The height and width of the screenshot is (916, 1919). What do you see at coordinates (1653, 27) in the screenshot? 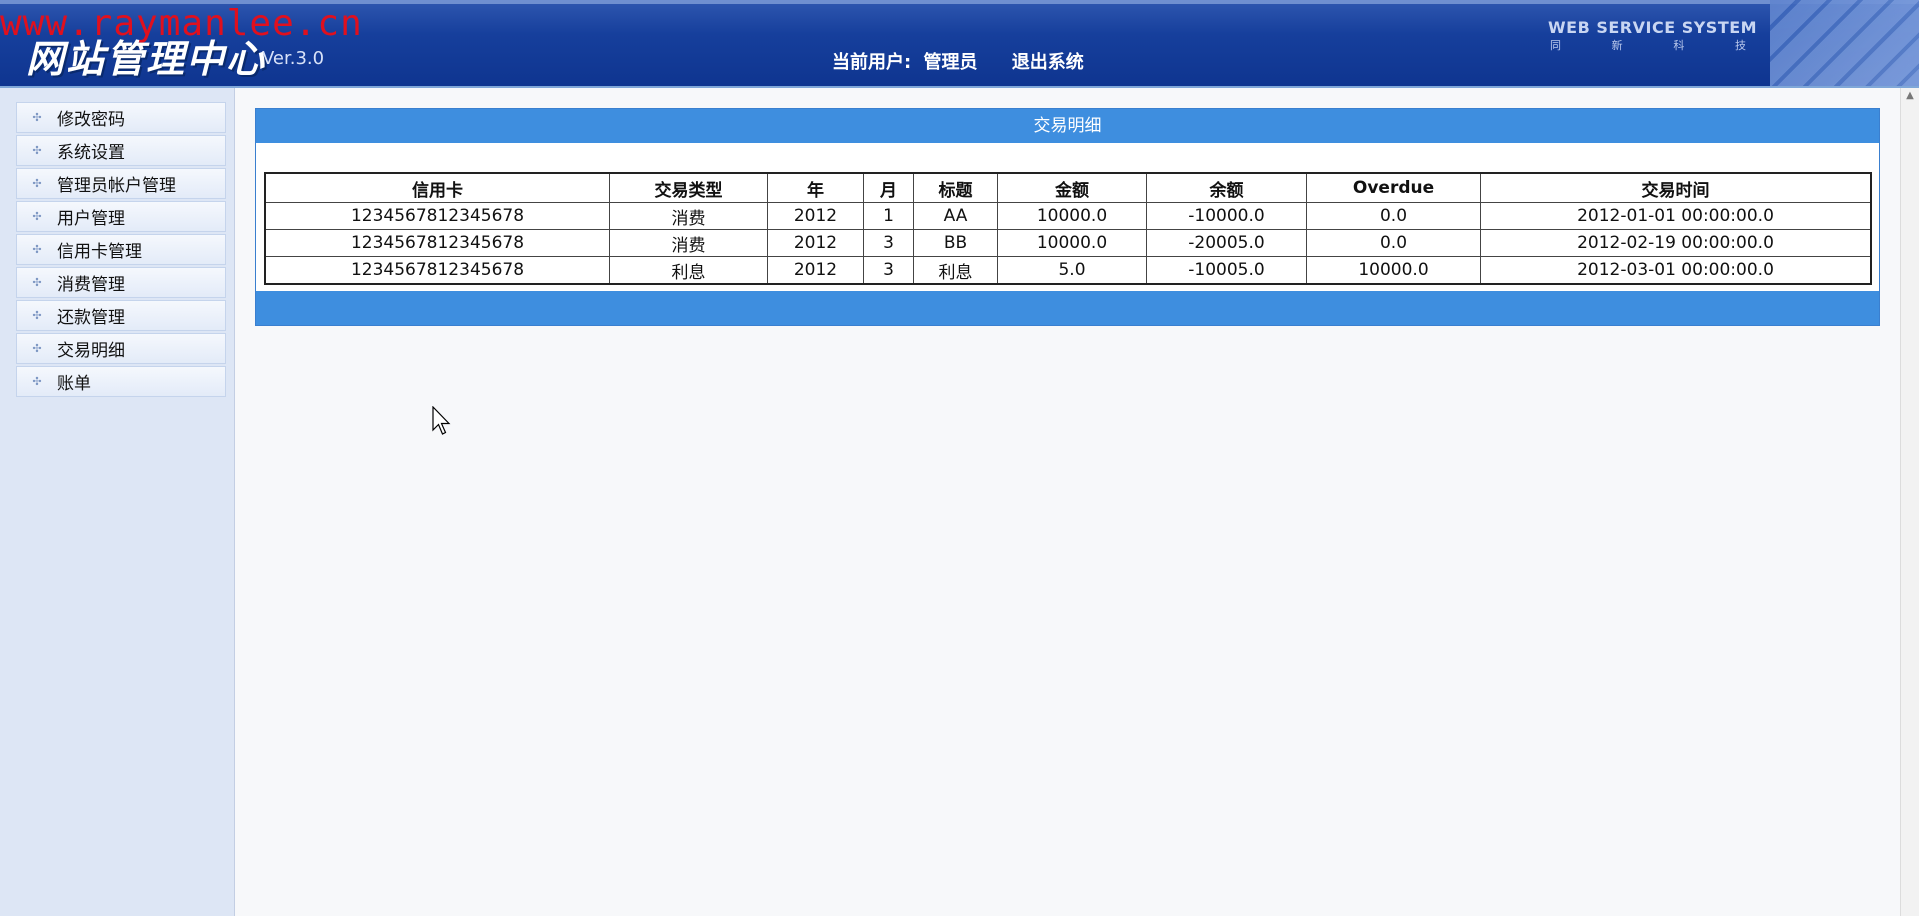
I see `system-name: WEB SERVICE SYSTEM` at bounding box center [1653, 27].